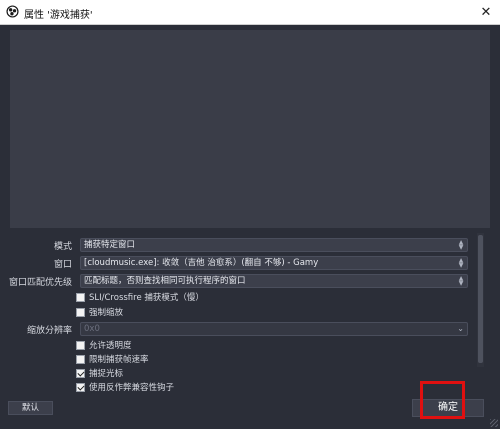  I want to click on title-bar: 属性 '游戏捕获' ✕, so click(250, 12).